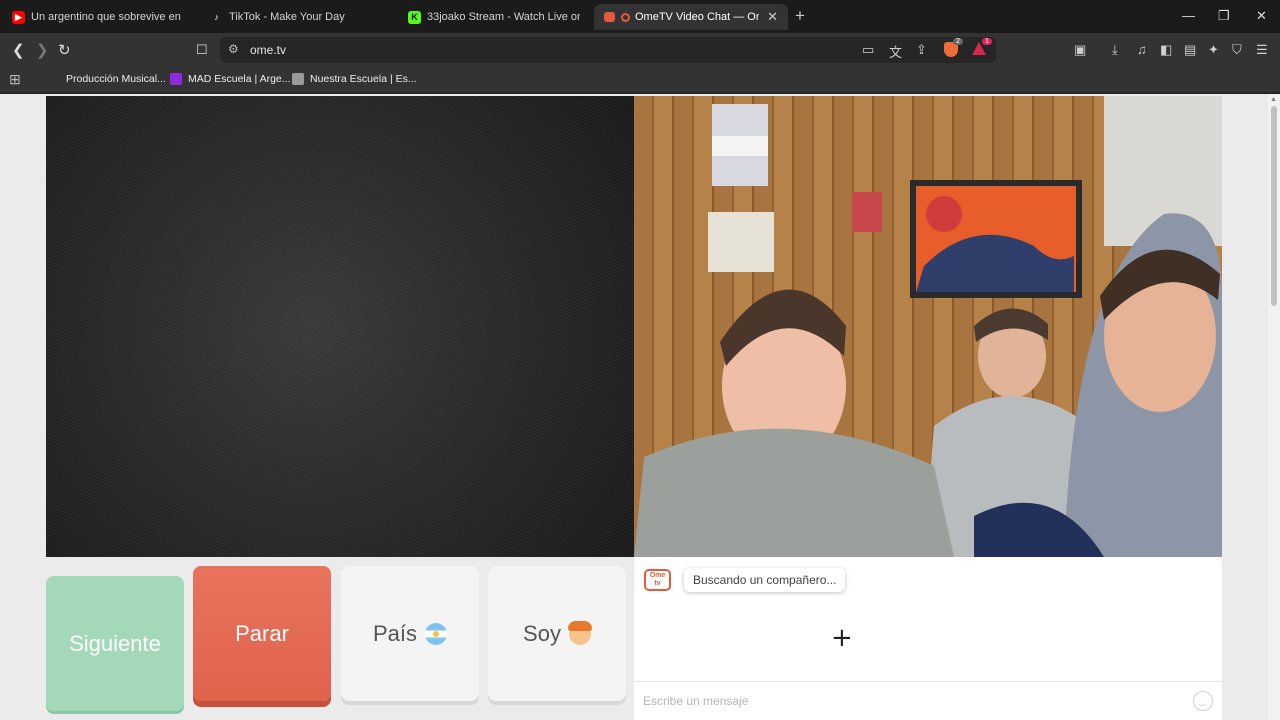  Describe the element at coordinates (928, 638) in the screenshot. I see `chat-panel: Ome tv Buscando un compañero... +` at that location.